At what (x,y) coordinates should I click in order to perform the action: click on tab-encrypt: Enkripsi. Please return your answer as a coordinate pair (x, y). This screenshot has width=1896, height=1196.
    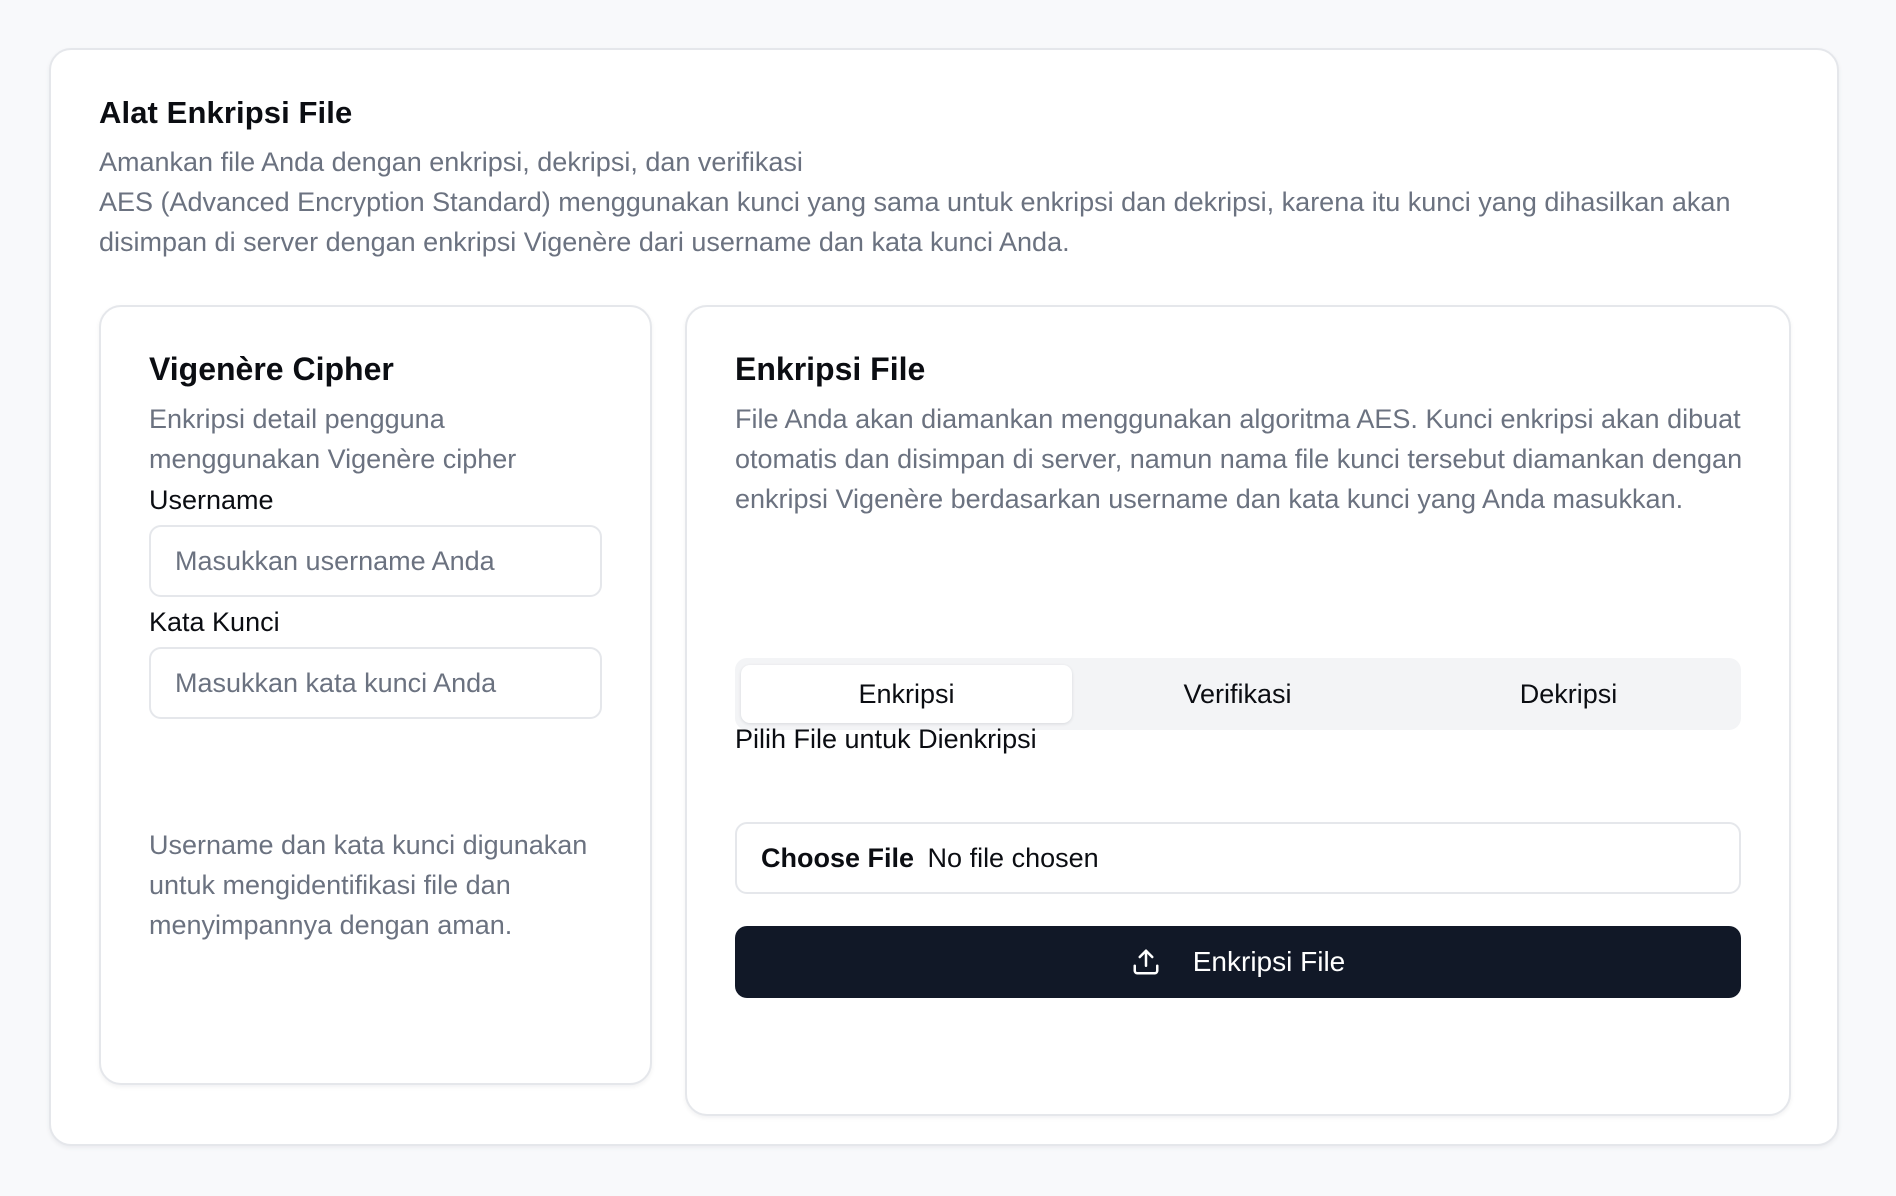
    Looking at the image, I should click on (906, 694).